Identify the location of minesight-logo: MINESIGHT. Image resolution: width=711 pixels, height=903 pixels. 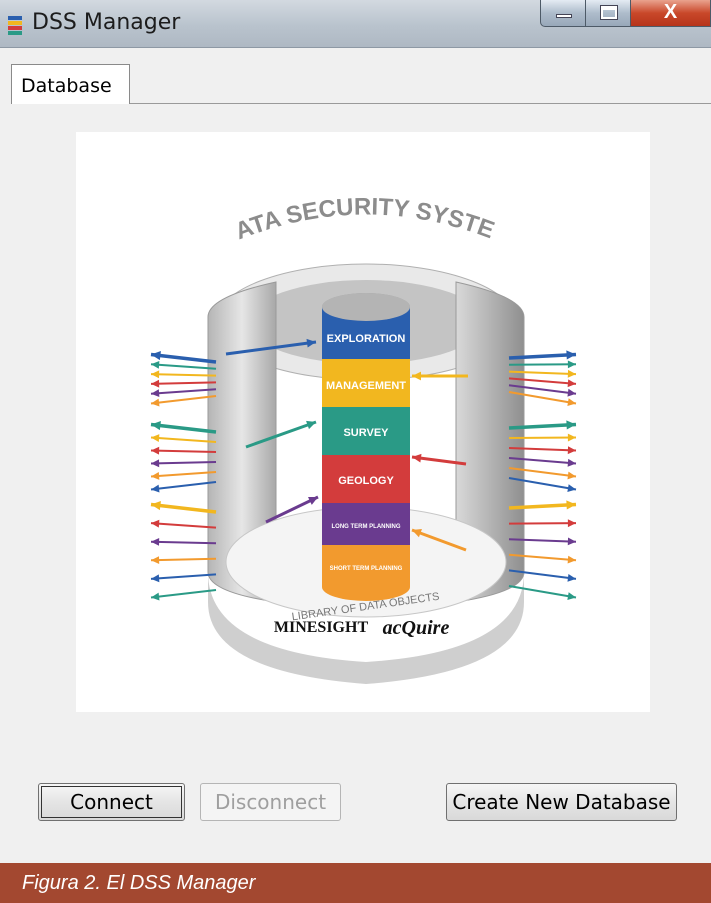
(321, 627).